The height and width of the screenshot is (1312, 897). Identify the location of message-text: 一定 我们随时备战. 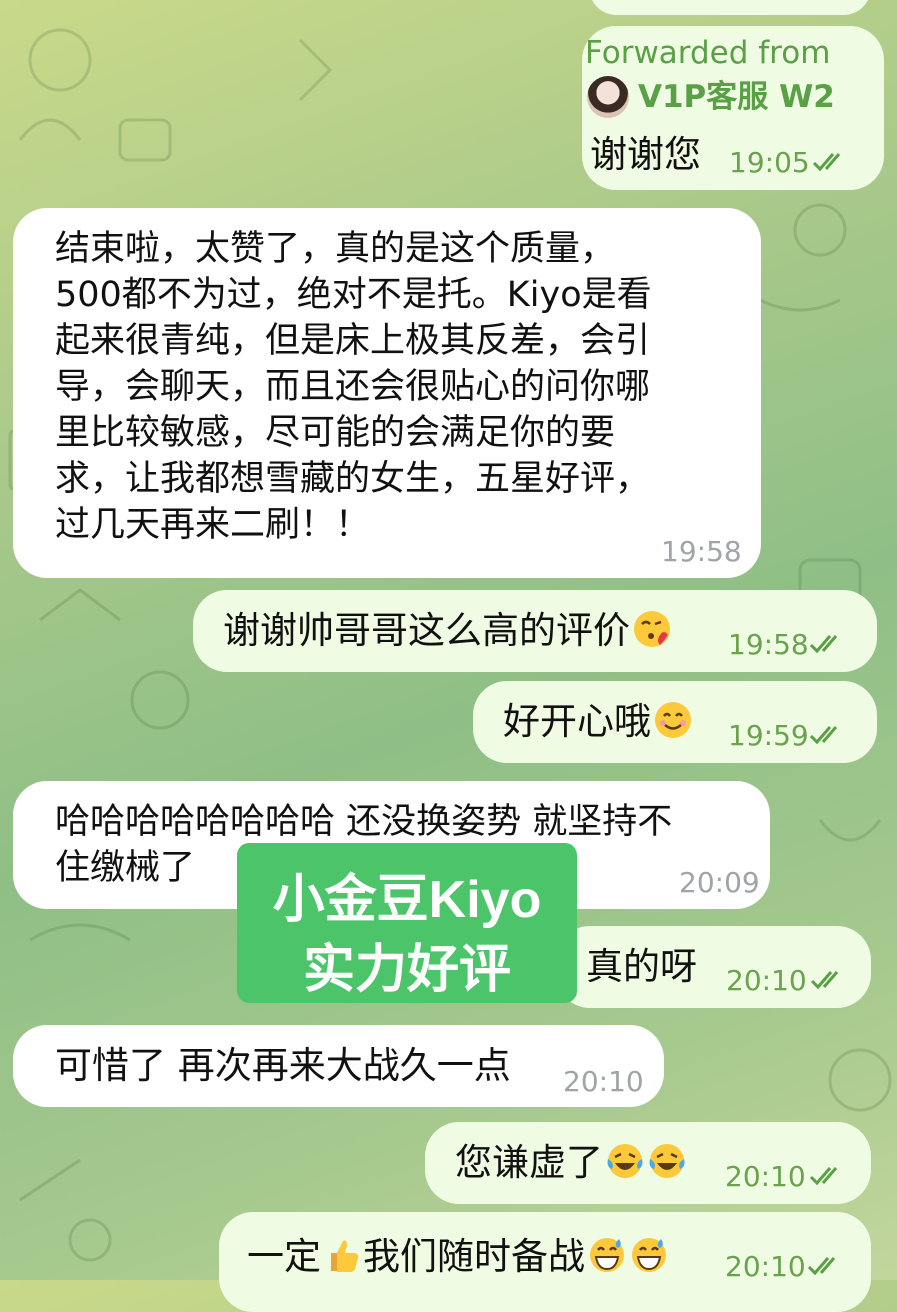
(458, 1257).